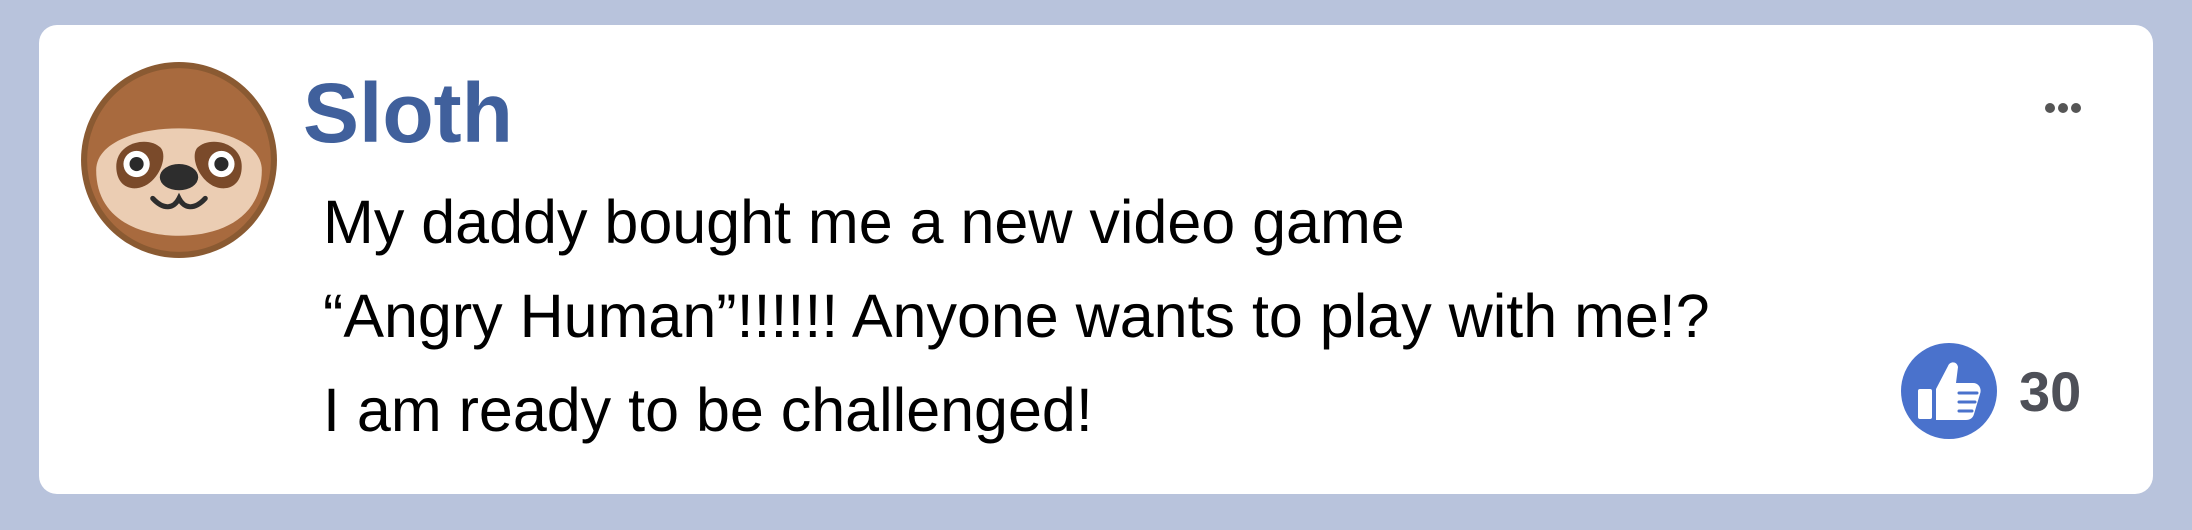  What do you see at coordinates (408, 113) in the screenshot?
I see `post-author: Sloth` at bounding box center [408, 113].